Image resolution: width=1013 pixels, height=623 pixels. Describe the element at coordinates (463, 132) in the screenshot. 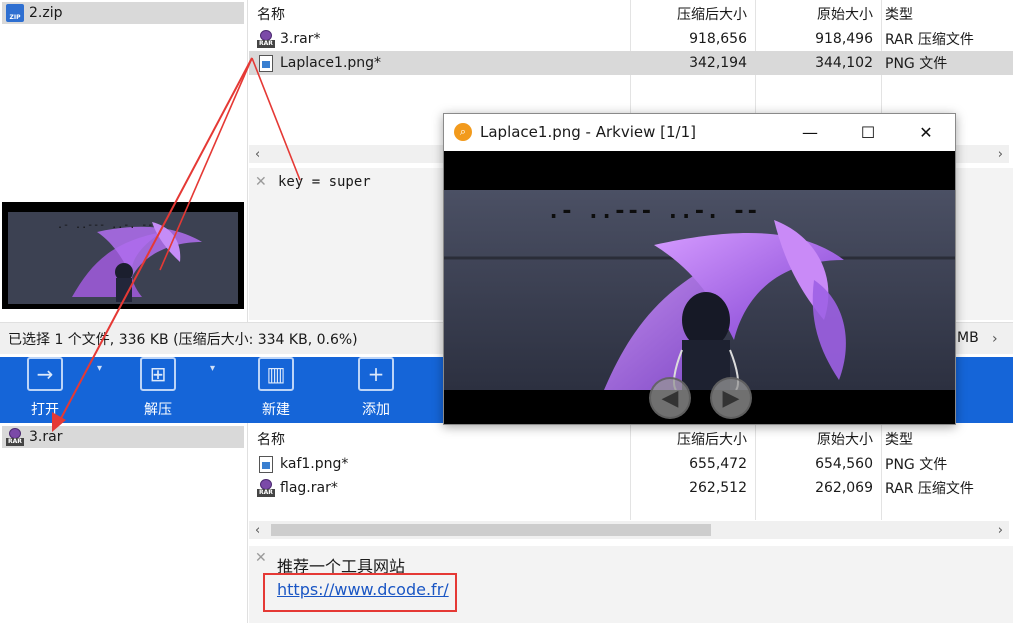

I see `arkview-search-icon: ⌕` at that location.